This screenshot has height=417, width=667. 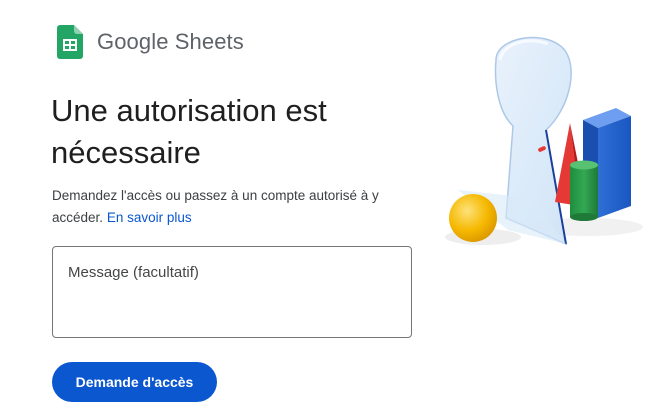 I want to click on page-title: Une autorisation est nécessaire, so click(x=189, y=131).